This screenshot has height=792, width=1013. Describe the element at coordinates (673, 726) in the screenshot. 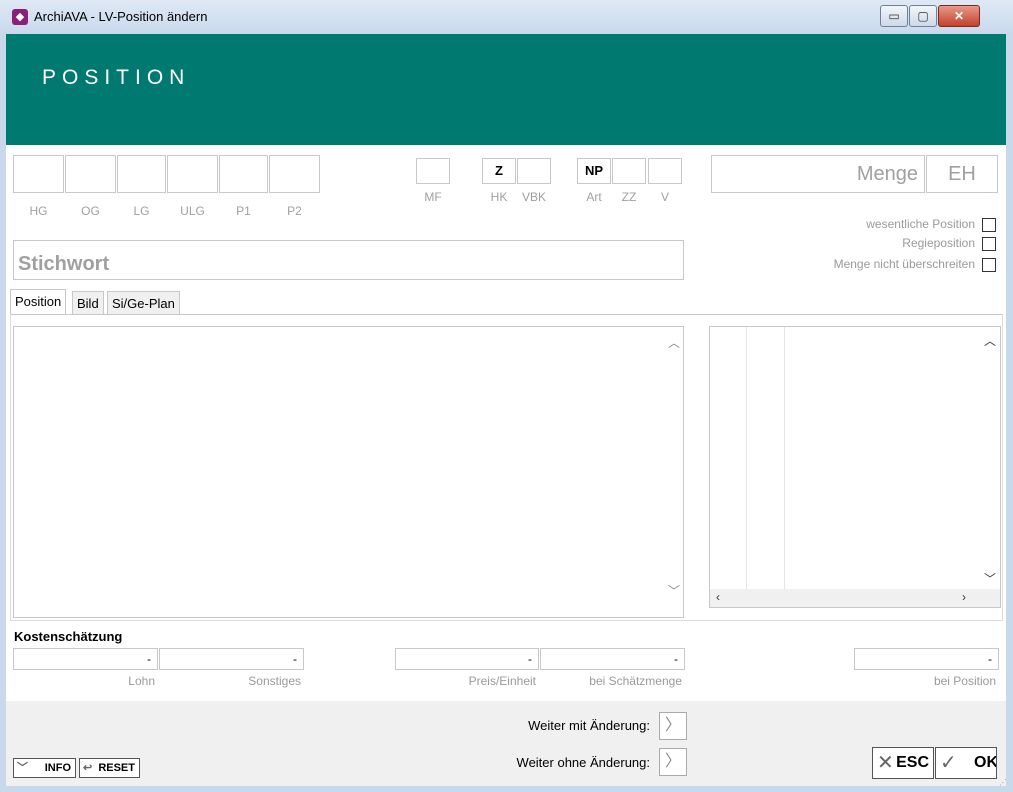

I see `weiter-mit-aenderung-button: 〉` at that location.